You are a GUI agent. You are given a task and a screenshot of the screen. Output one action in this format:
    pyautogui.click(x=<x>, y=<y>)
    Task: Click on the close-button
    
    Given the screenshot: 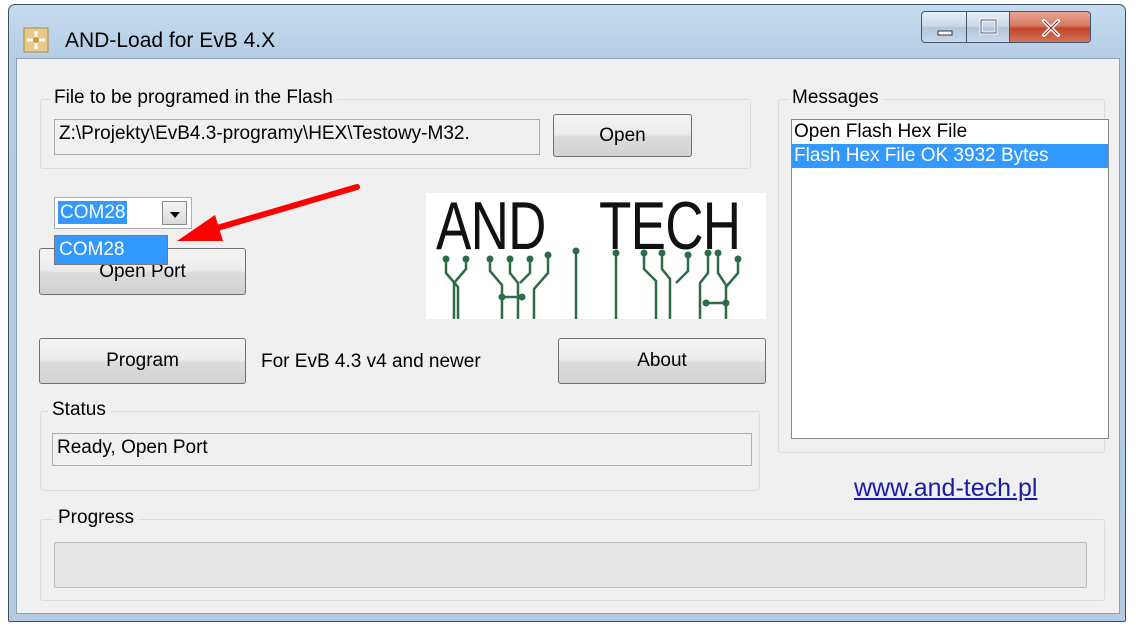 What is the action you would take?
    pyautogui.click(x=1050, y=27)
    